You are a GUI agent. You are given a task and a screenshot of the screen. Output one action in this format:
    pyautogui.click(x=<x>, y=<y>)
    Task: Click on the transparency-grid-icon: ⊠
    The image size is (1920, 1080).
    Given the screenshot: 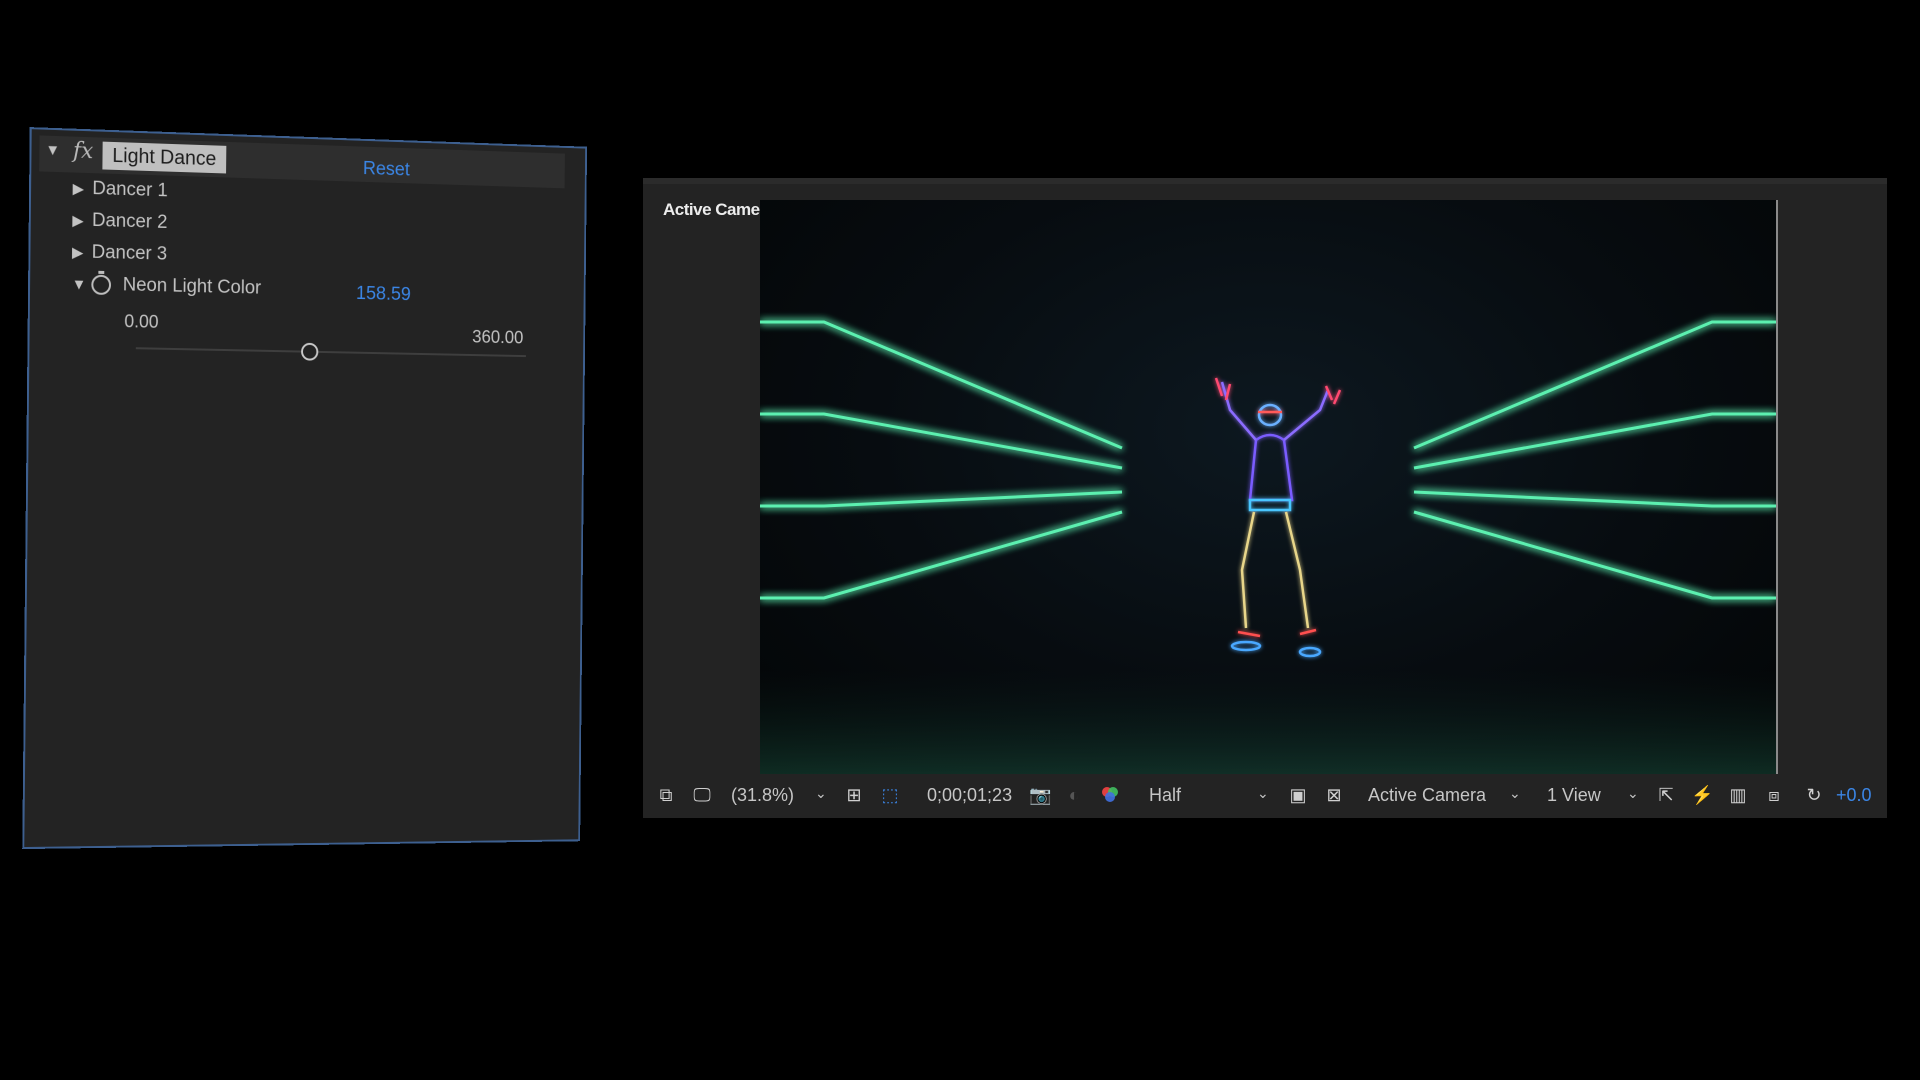 What is the action you would take?
    pyautogui.click(x=1334, y=795)
    